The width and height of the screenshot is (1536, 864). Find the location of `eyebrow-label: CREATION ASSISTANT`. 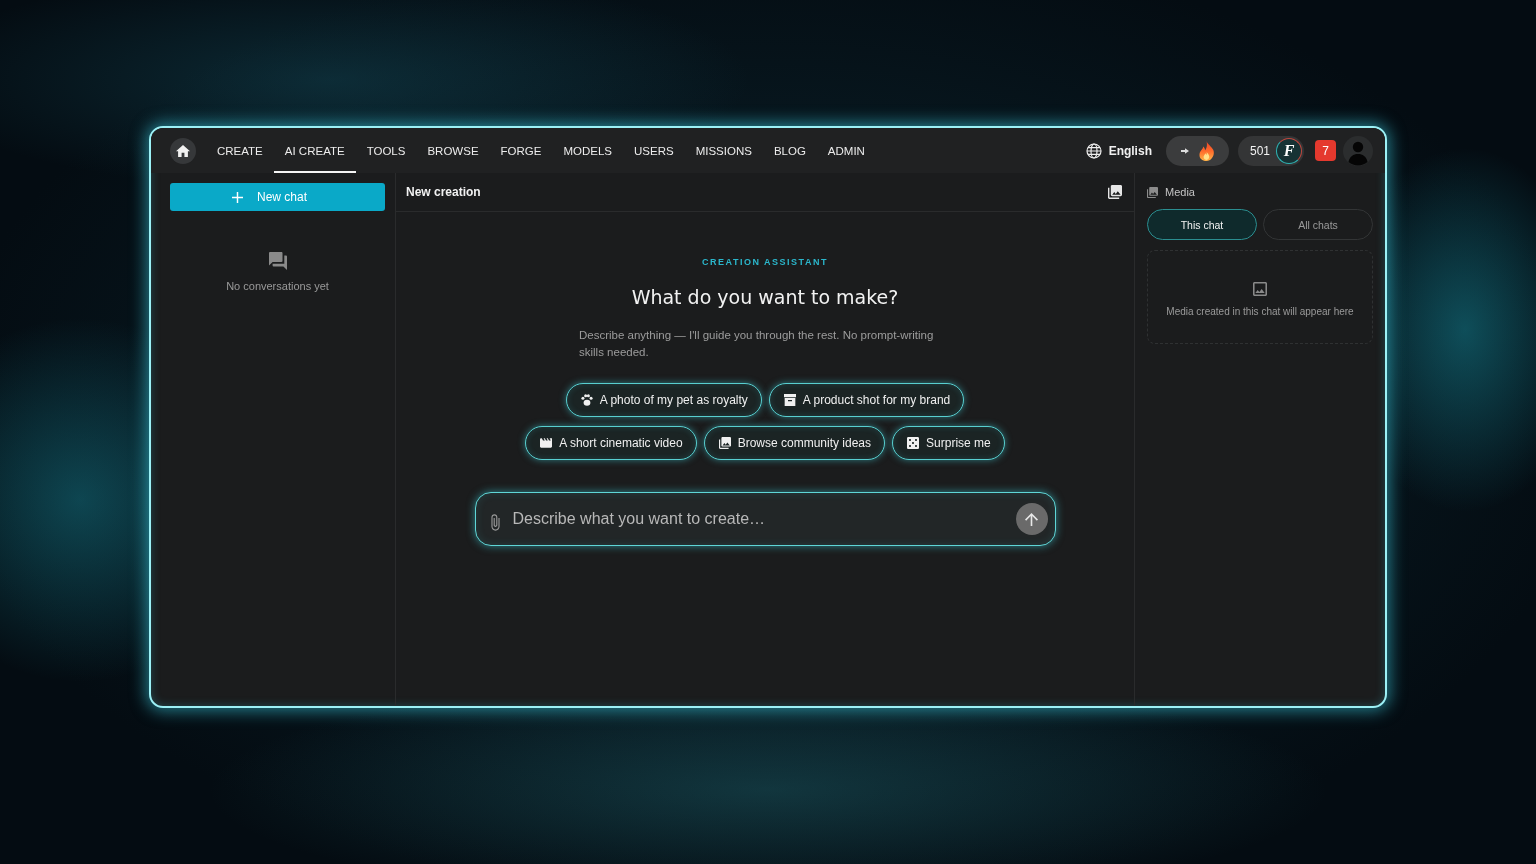

eyebrow-label: CREATION ASSISTANT is located at coordinates (765, 262).